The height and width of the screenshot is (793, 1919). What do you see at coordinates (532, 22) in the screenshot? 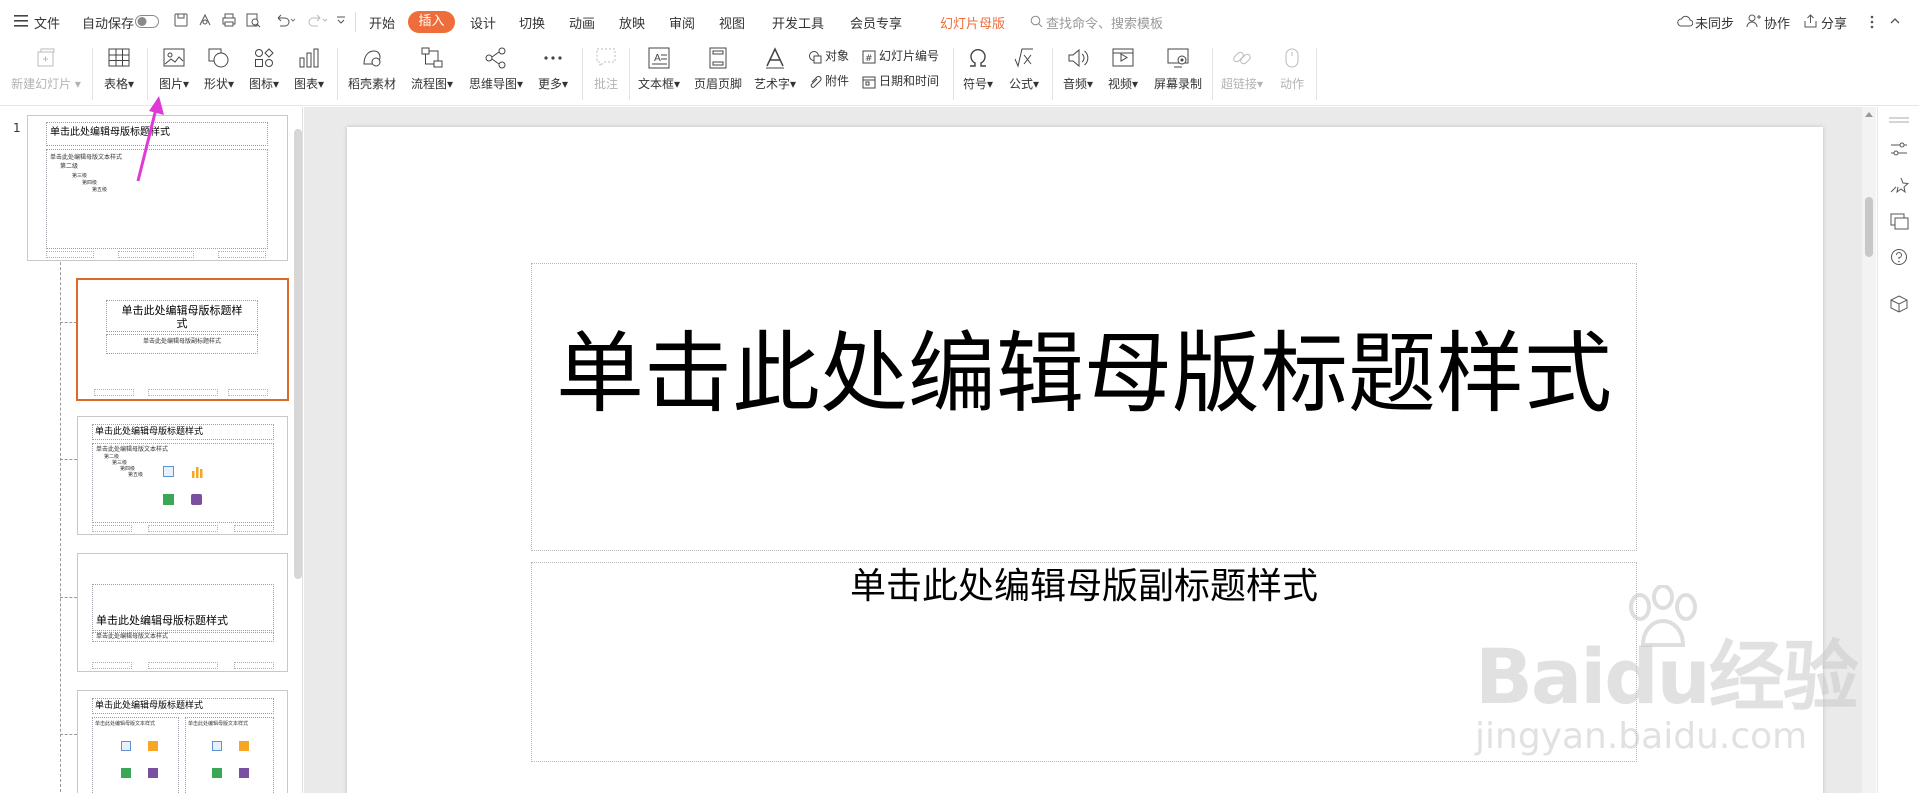
I see `tab-transitions: 切换` at bounding box center [532, 22].